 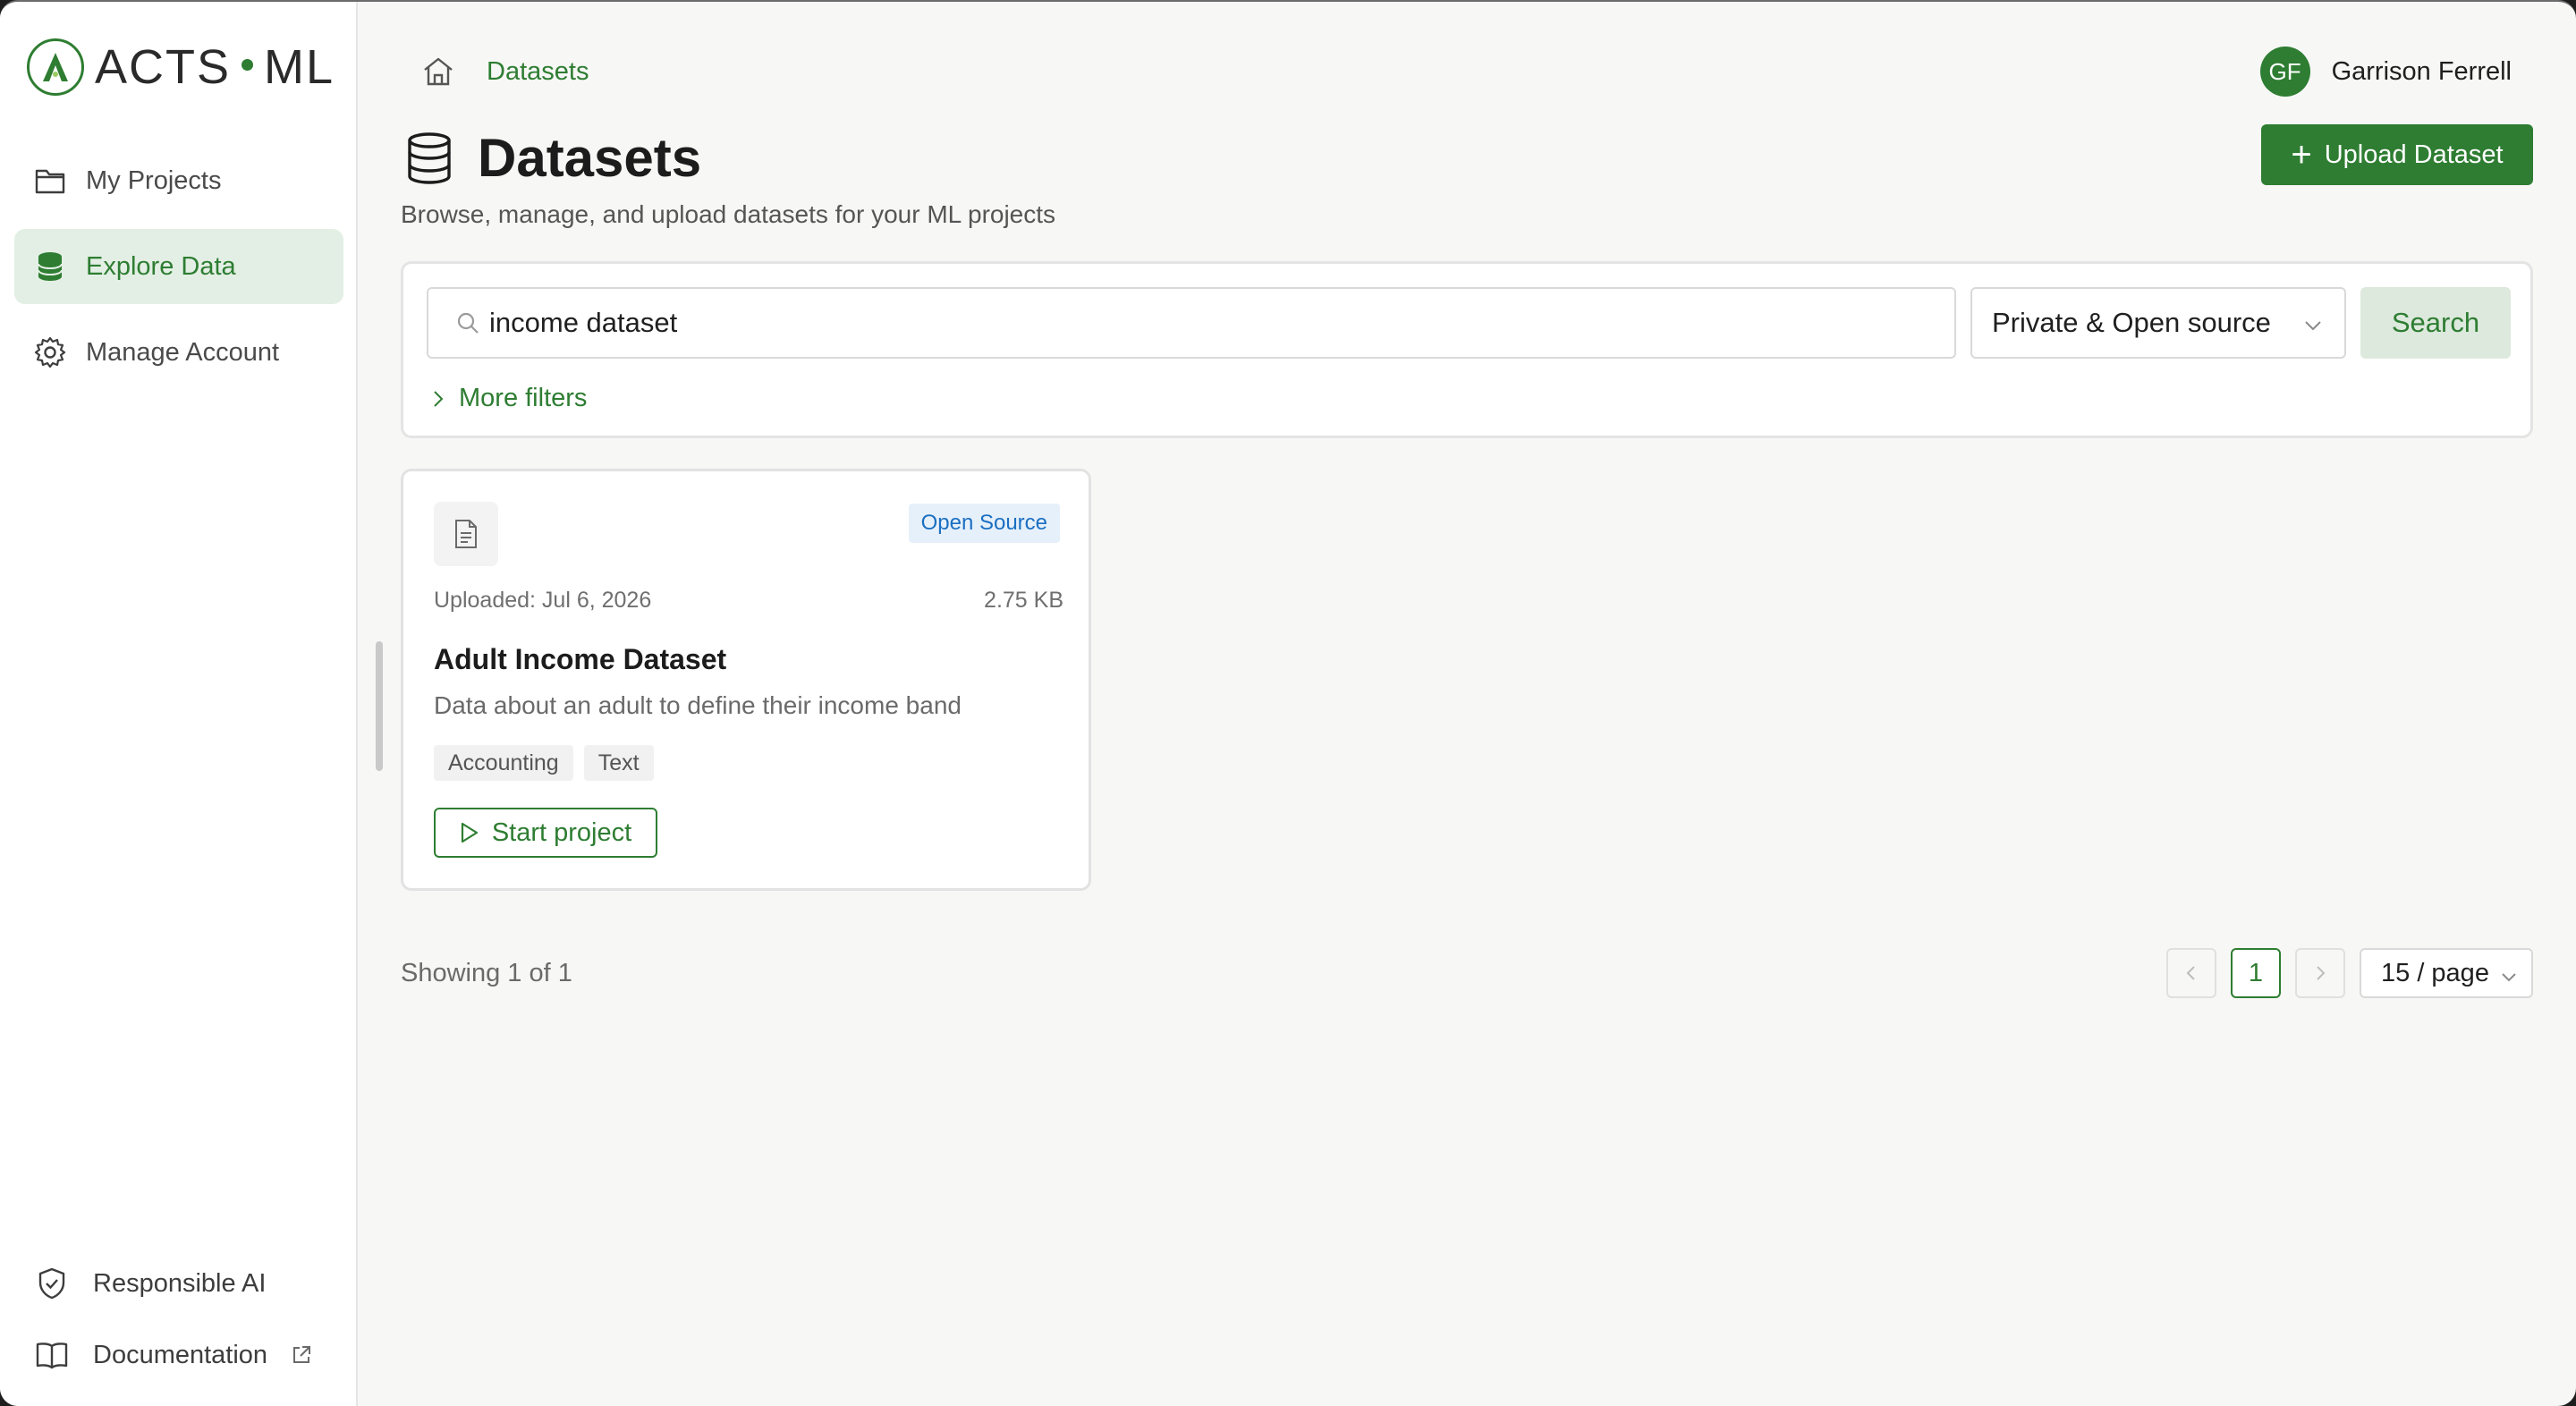 I want to click on sidebar-item-my-projects: My Projects, so click(x=178, y=181).